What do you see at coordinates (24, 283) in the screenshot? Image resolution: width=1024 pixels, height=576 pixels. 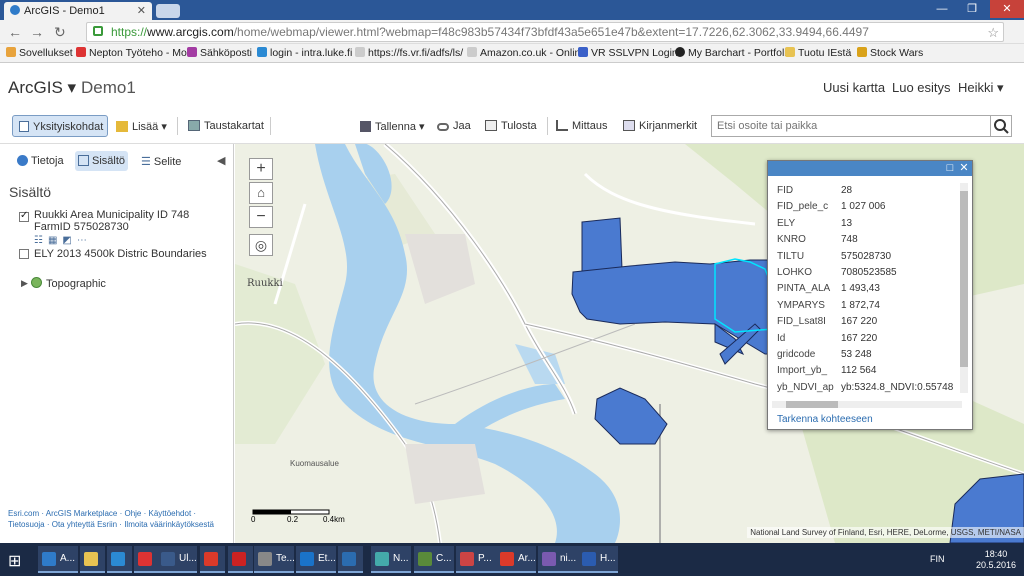 I see `expand-icon: ▶` at bounding box center [24, 283].